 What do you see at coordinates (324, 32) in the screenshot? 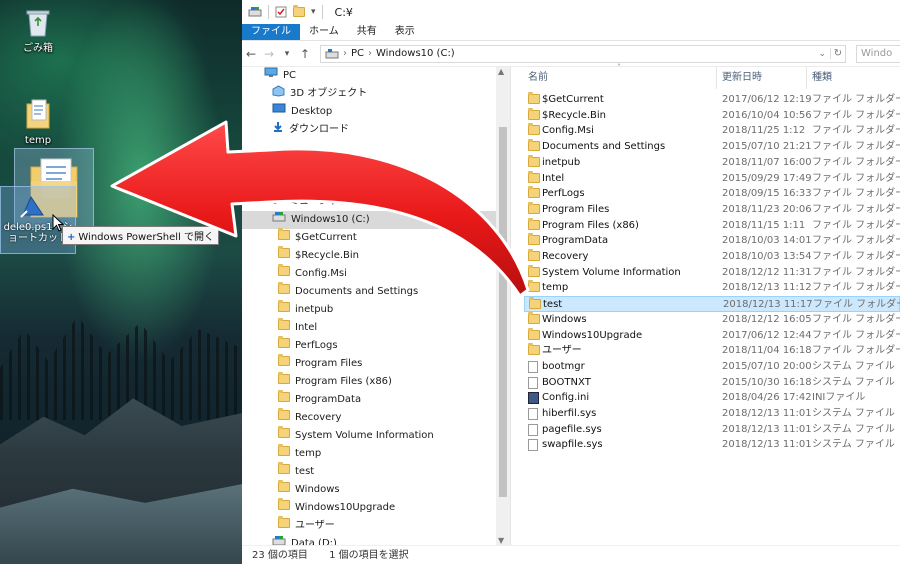
I see `tab-home: ホーム` at bounding box center [324, 32].